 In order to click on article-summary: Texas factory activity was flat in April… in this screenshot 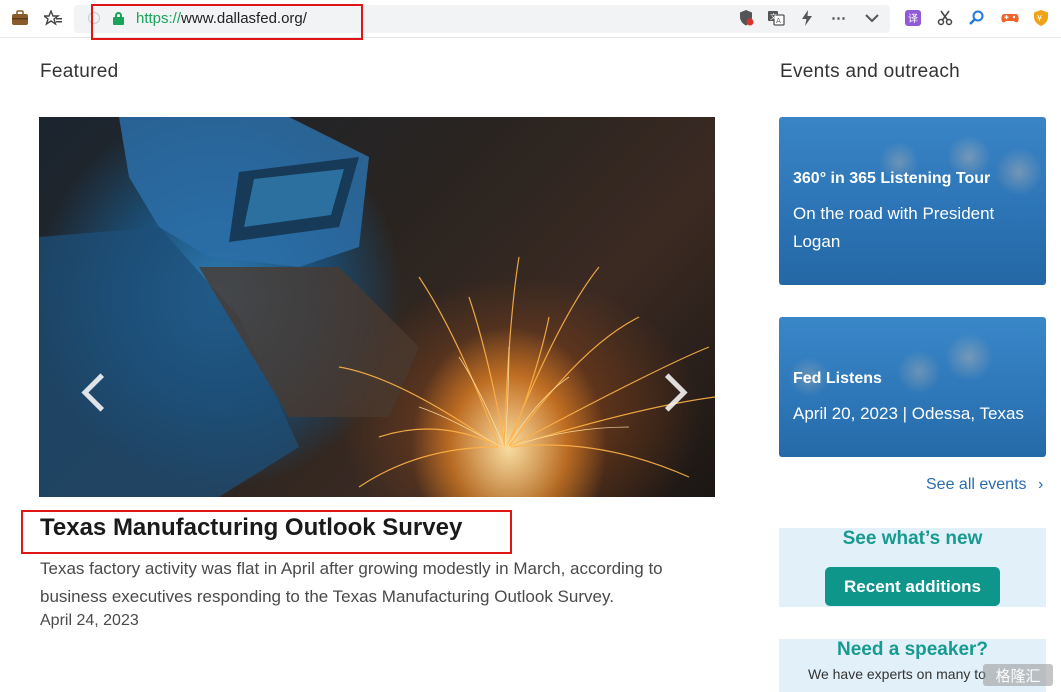, I will do `click(351, 582)`.